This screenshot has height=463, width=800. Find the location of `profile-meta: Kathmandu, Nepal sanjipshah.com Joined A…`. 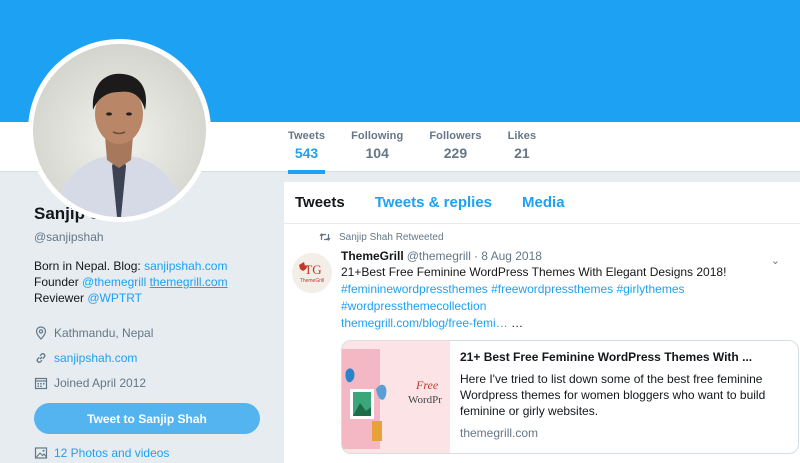

profile-meta: Kathmandu, Nepal sanjipshah.com Joined A… is located at coordinates (147, 357).